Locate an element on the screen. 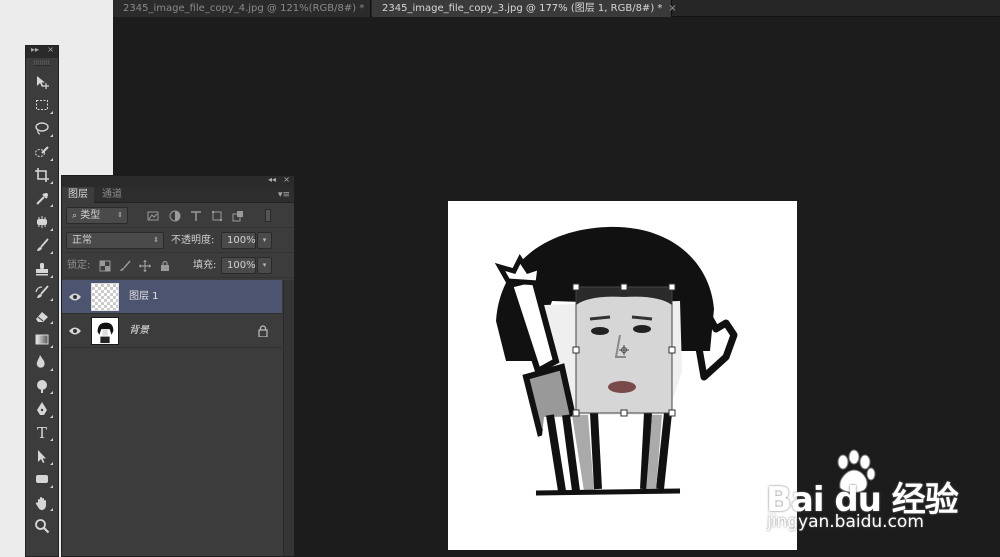 This screenshot has height=557, width=1000. opacity-dropdown-button: ▾ is located at coordinates (264, 240).